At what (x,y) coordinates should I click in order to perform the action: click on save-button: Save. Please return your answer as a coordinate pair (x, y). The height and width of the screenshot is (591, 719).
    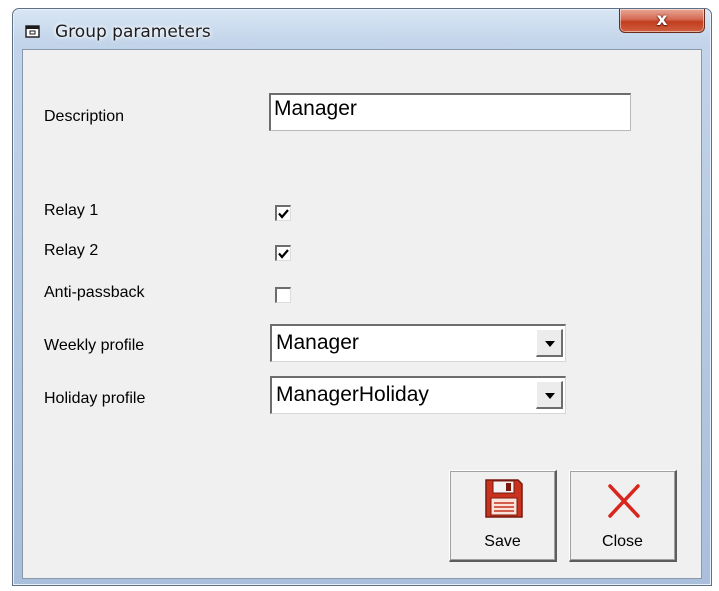
    Looking at the image, I should click on (503, 516).